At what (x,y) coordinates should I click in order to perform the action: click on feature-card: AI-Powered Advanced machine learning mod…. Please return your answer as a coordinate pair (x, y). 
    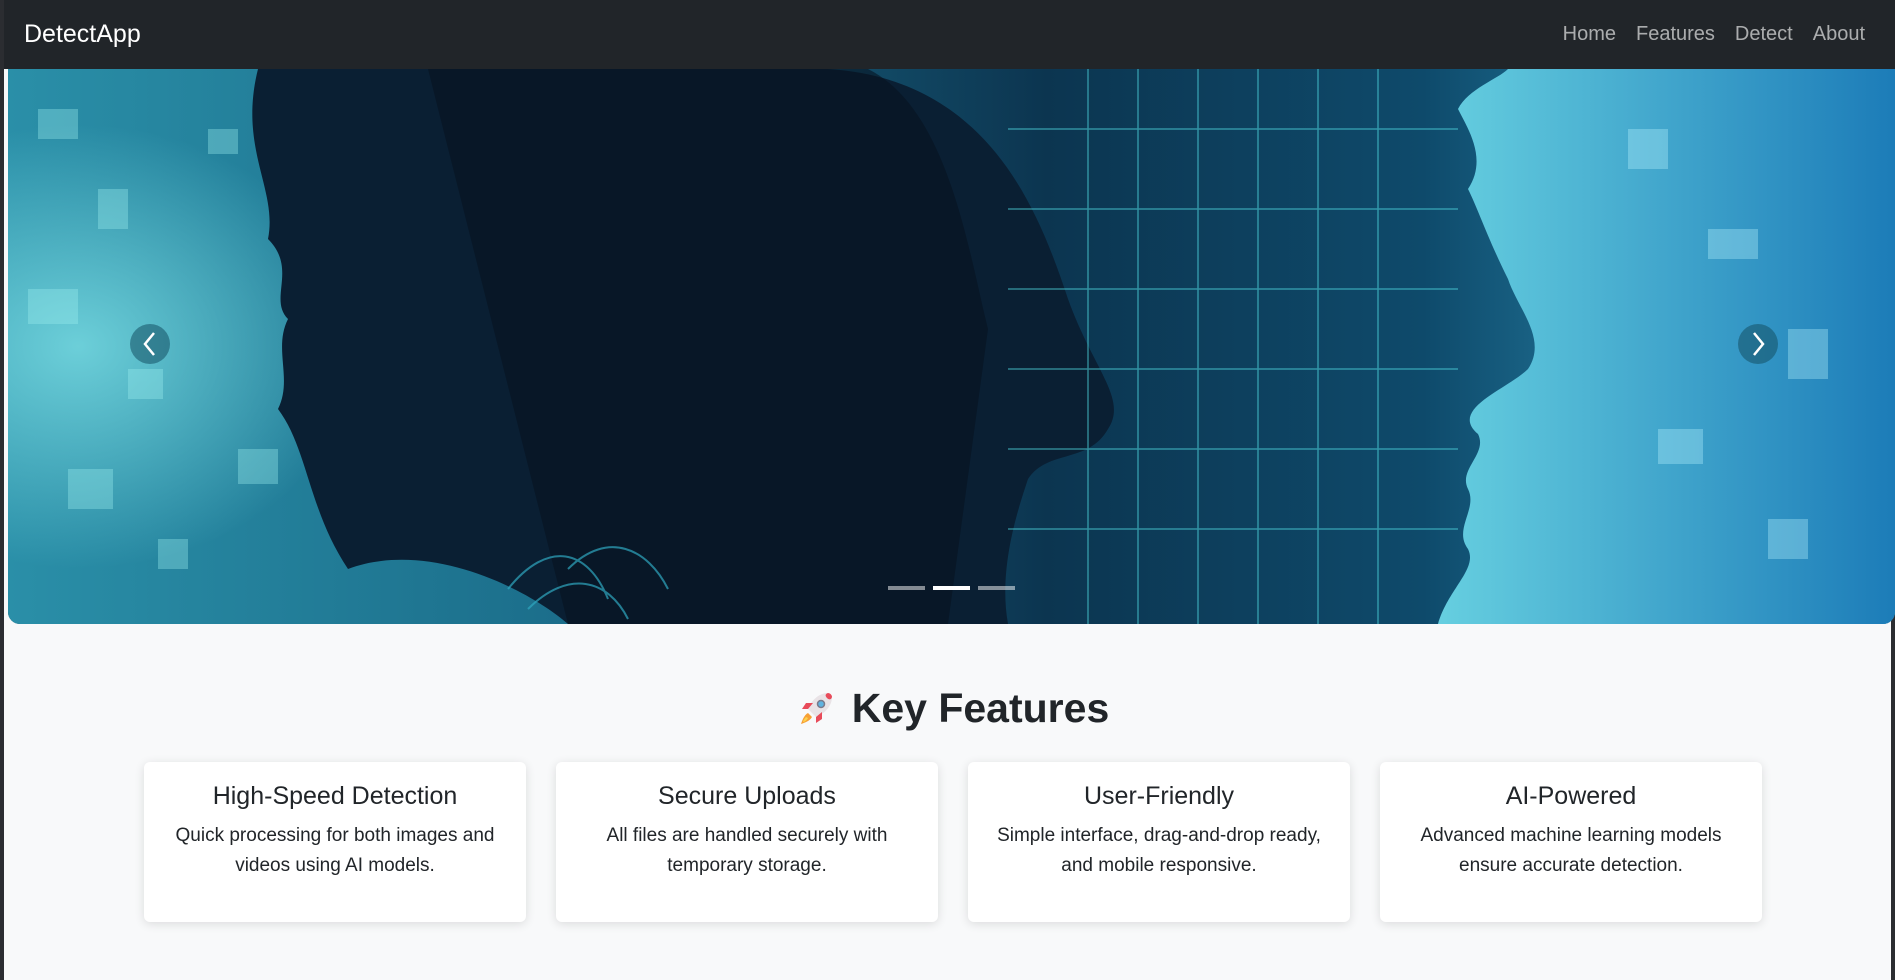
    Looking at the image, I should click on (1571, 842).